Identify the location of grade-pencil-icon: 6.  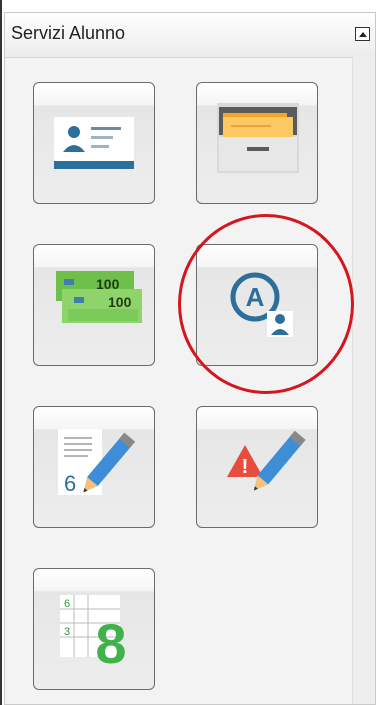
(97, 462).